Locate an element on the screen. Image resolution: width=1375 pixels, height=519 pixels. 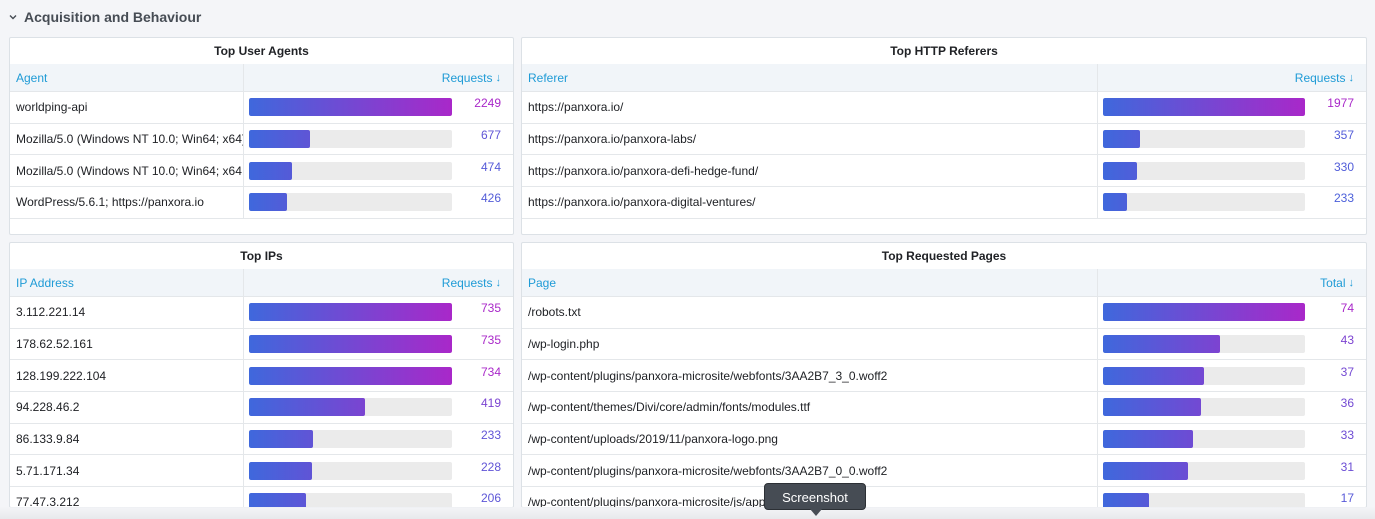
row-bar-cell: 33 is located at coordinates (1231, 439).